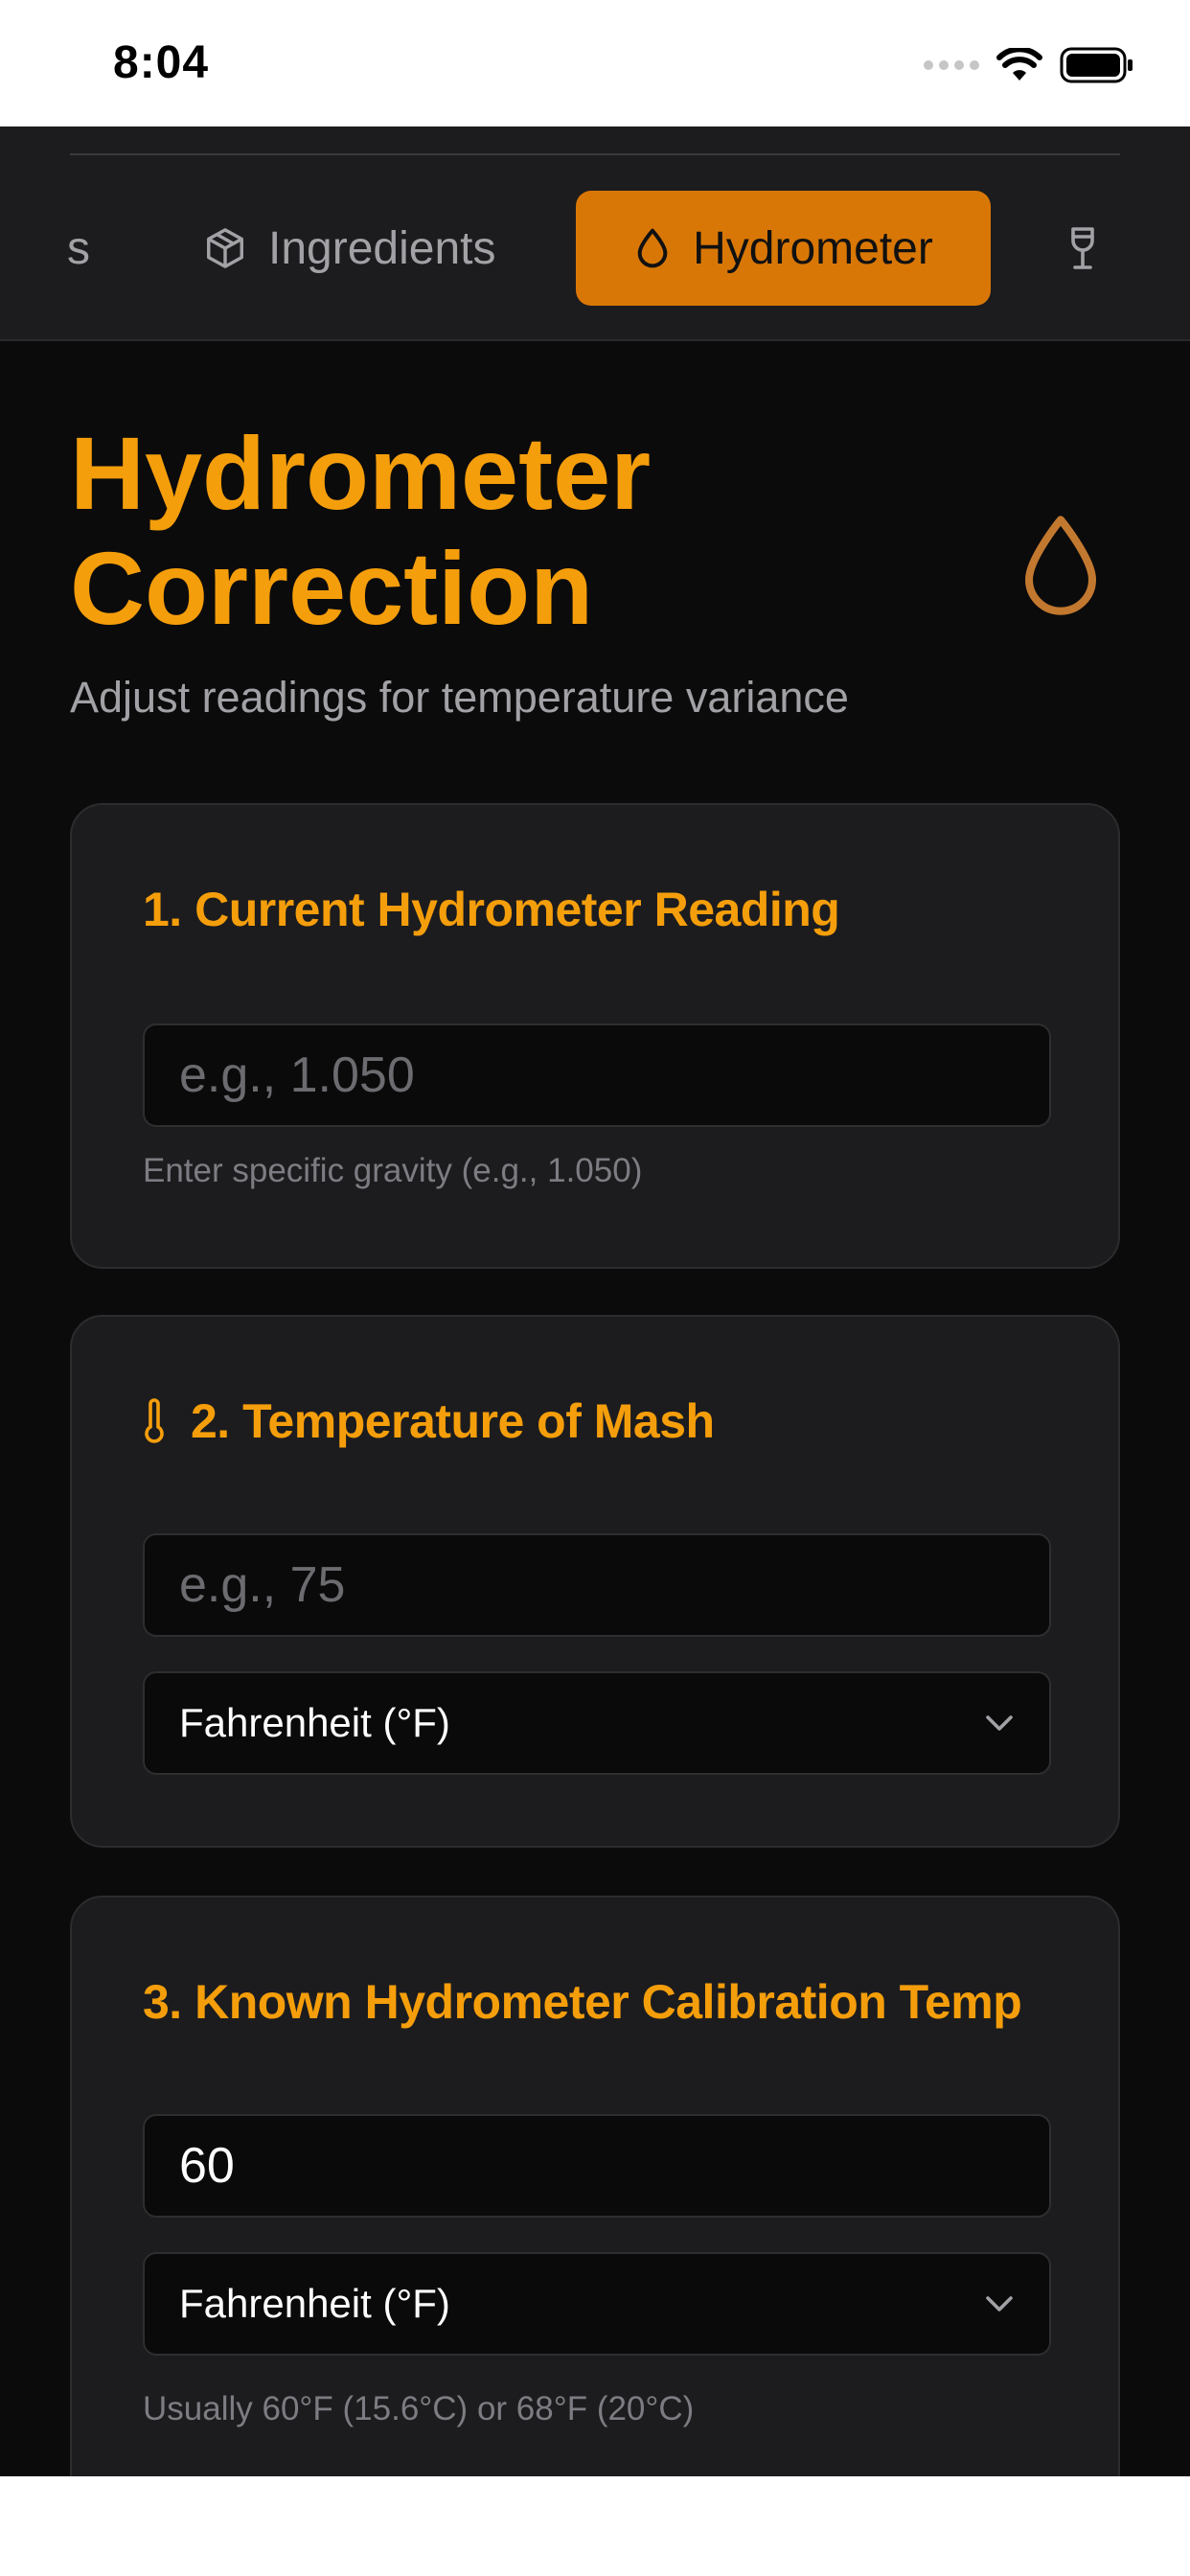 This screenshot has height=2576, width=1190. Describe the element at coordinates (597, 1075) in the screenshot. I see `gravity-reading-input` at that location.